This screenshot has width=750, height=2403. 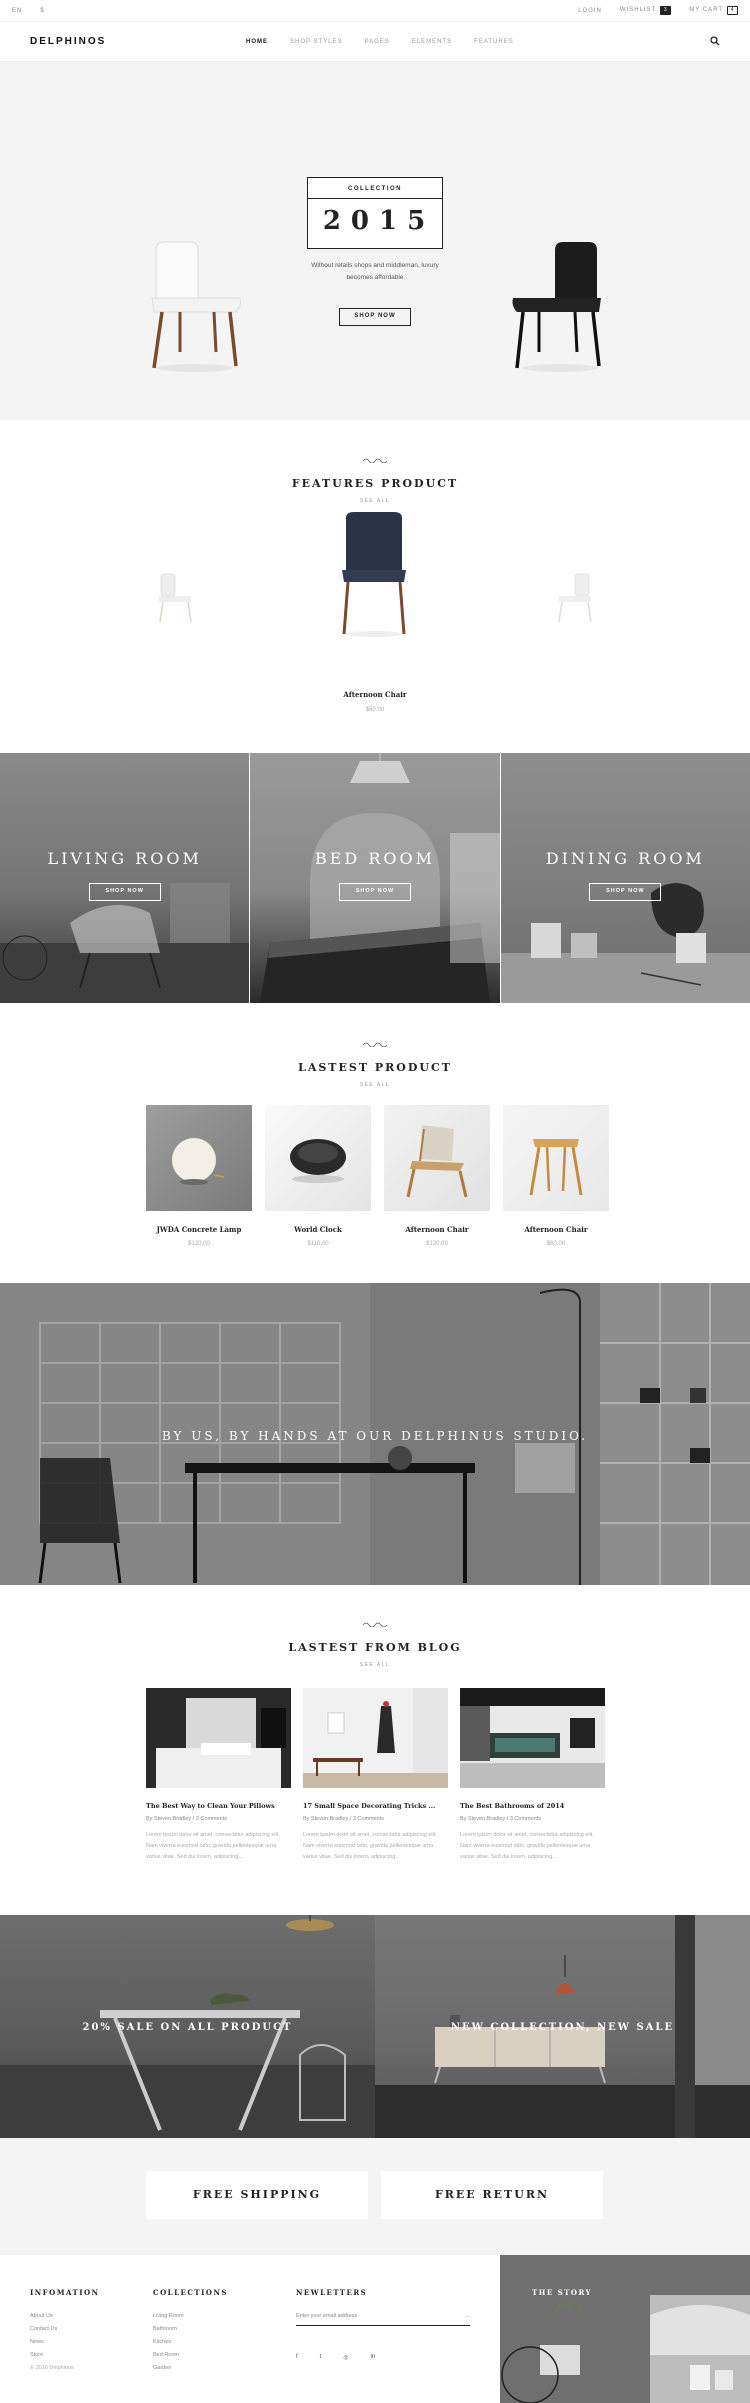 I want to click on hero-description-line2: becomes affordable, so click(x=375, y=277).